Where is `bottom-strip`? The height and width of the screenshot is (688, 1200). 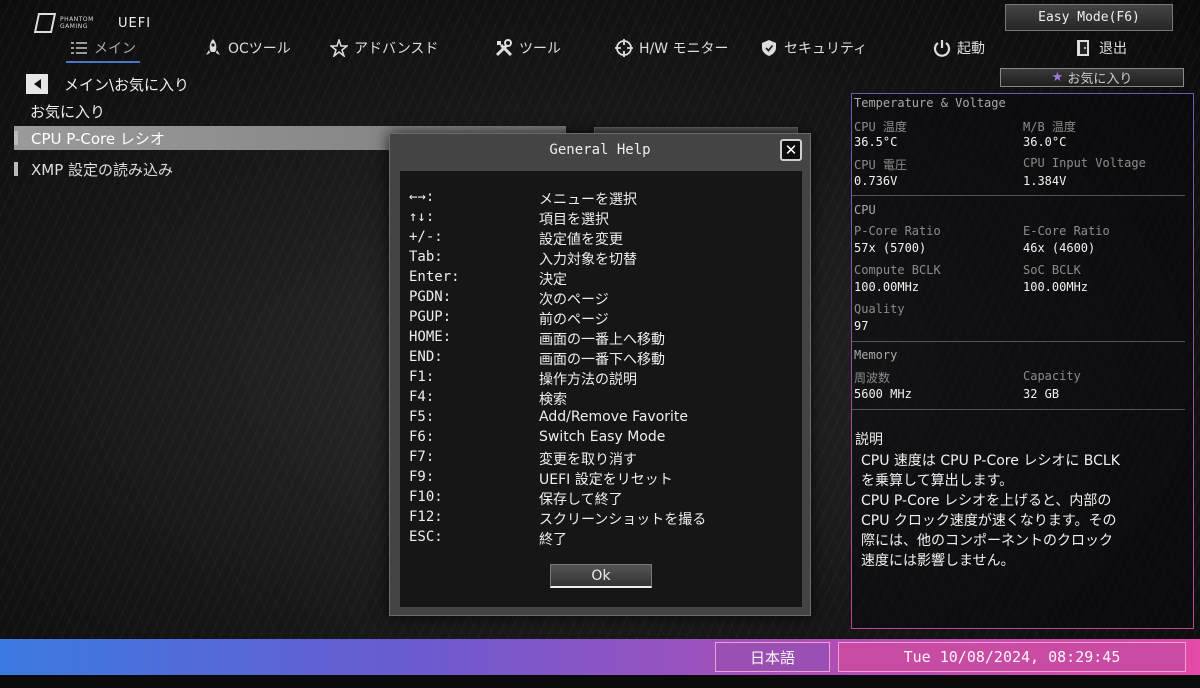
bottom-strip is located at coordinates (600, 681).